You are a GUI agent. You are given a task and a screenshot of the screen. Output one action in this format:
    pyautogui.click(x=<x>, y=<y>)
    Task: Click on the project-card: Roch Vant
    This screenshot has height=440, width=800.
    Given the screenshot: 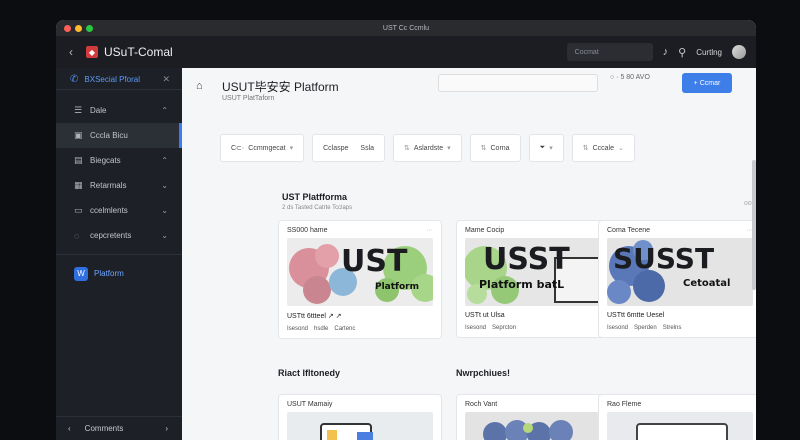 What is the action you would take?
    pyautogui.click(x=538, y=417)
    